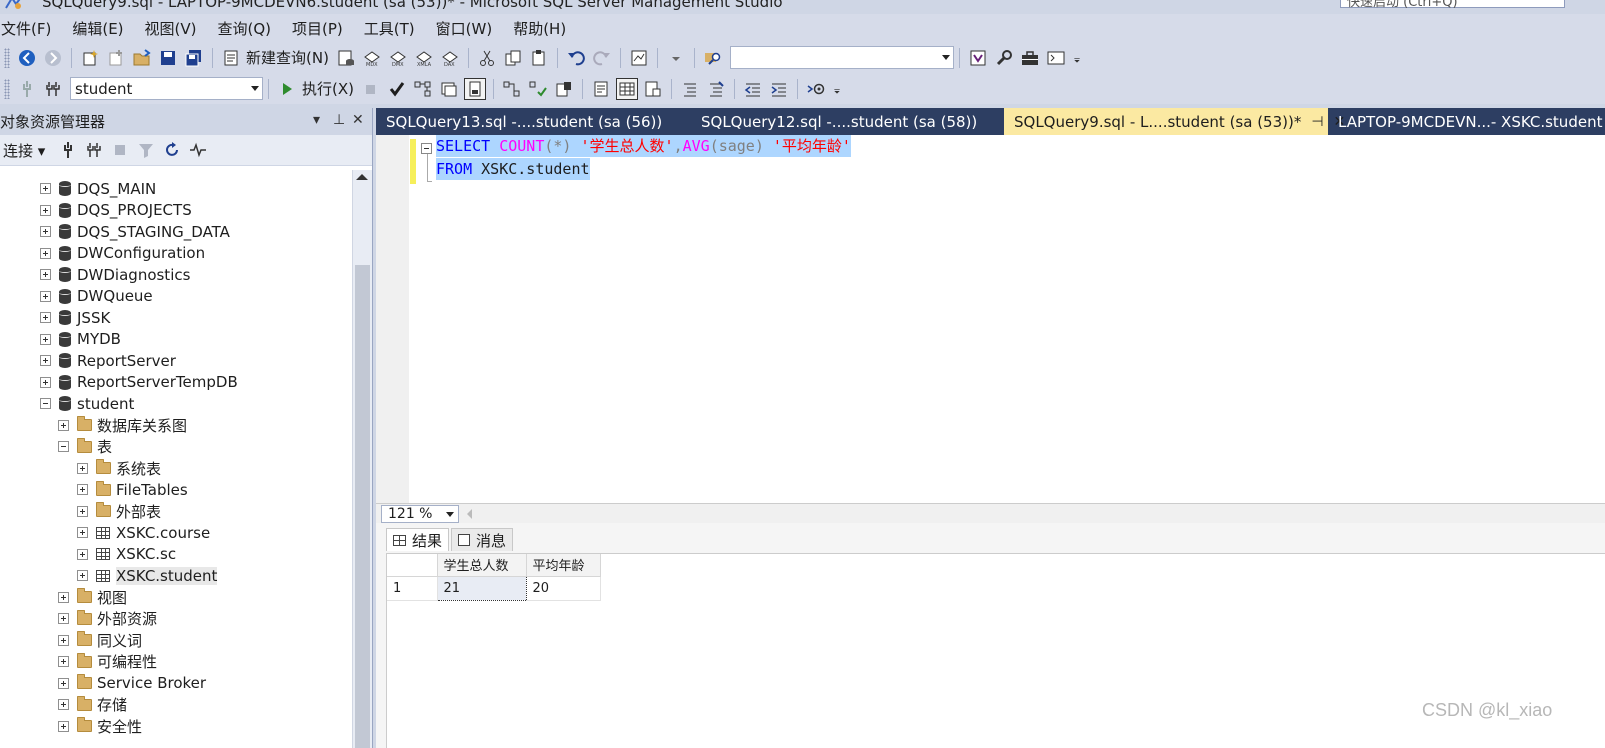  I want to click on command-window-icon, so click(1056, 58).